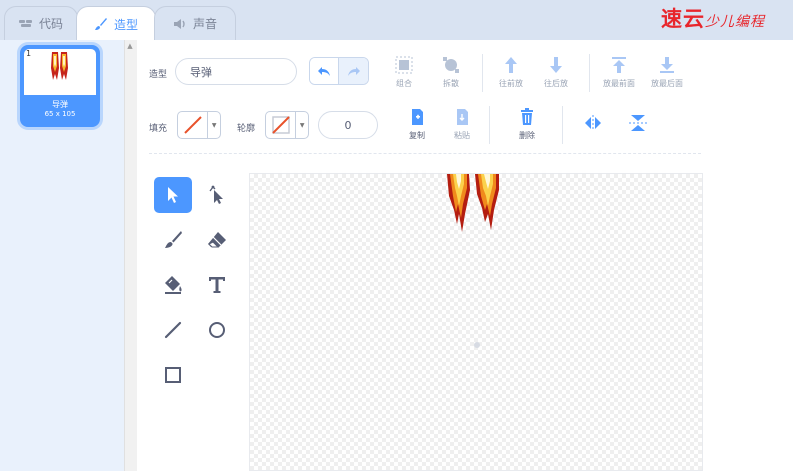  I want to click on redo-icon, so click(353, 71).